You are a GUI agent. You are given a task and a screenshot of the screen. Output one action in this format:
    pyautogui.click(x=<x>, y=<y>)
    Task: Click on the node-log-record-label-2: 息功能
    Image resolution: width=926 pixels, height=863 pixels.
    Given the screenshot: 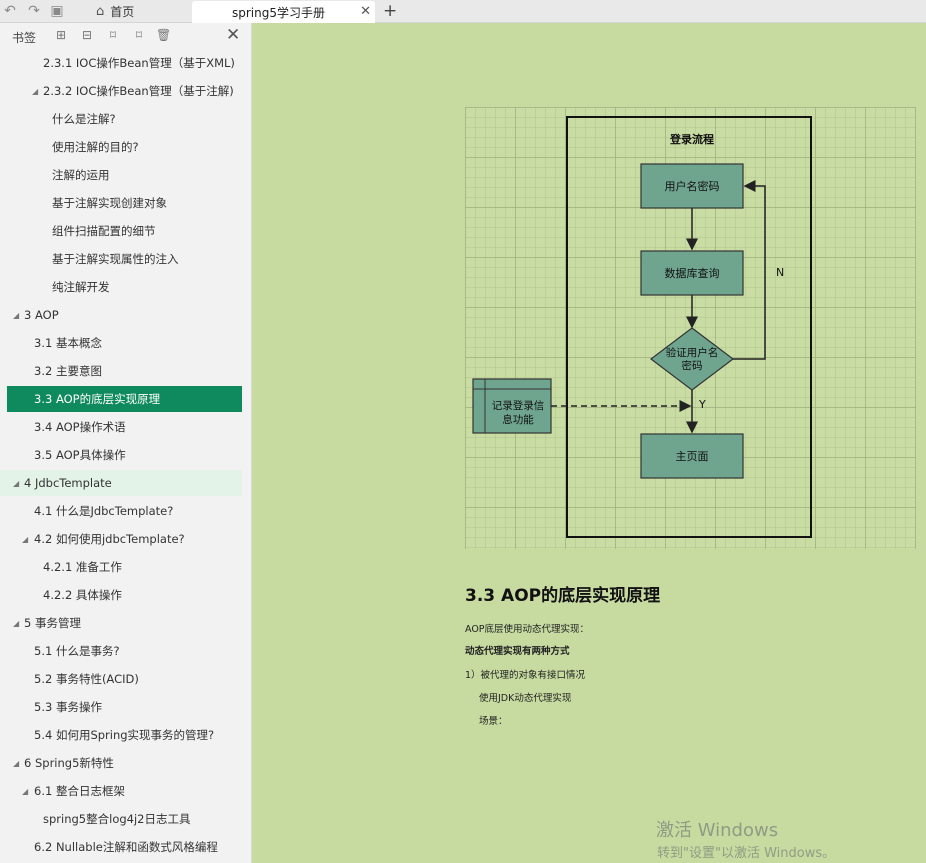 What is the action you would take?
    pyautogui.click(x=518, y=419)
    